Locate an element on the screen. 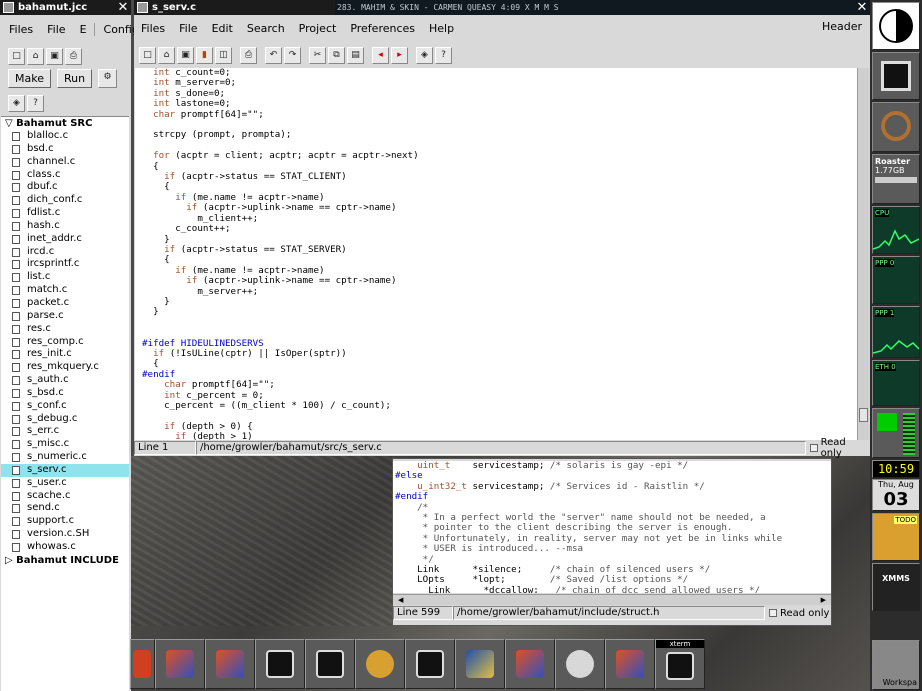 Image resolution: width=922 pixels, height=691 pixels. xmms-tile: XMMS is located at coordinates (896, 587).